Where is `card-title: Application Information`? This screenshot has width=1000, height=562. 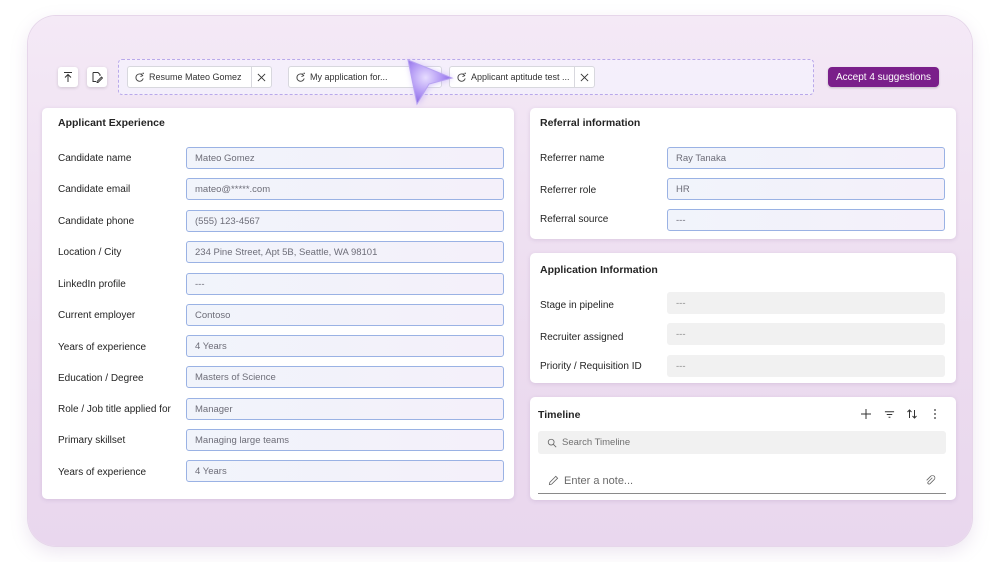
card-title: Application Information is located at coordinates (599, 270).